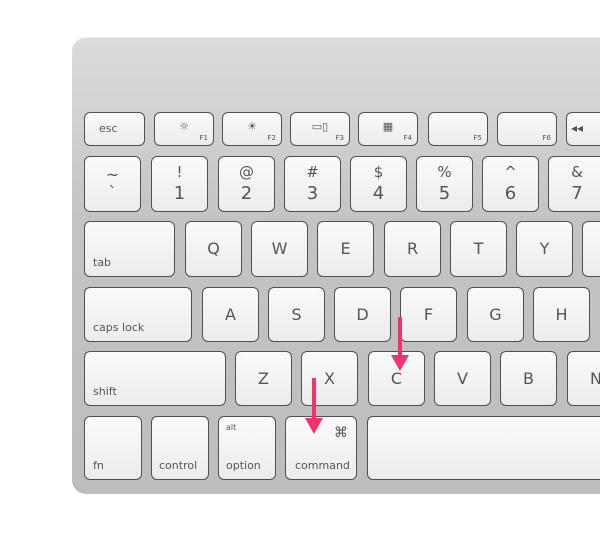 This screenshot has height=534, width=600. I want to click on key-label: 6, so click(510, 193).